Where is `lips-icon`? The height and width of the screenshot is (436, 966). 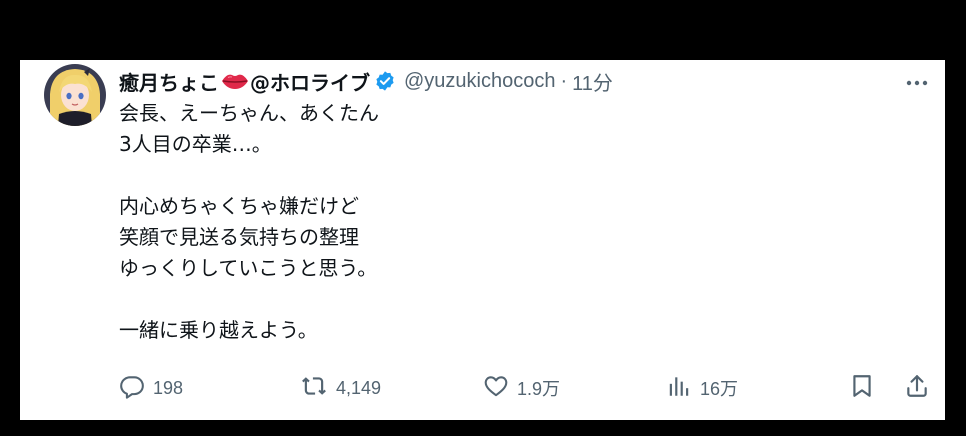 lips-icon is located at coordinates (235, 81).